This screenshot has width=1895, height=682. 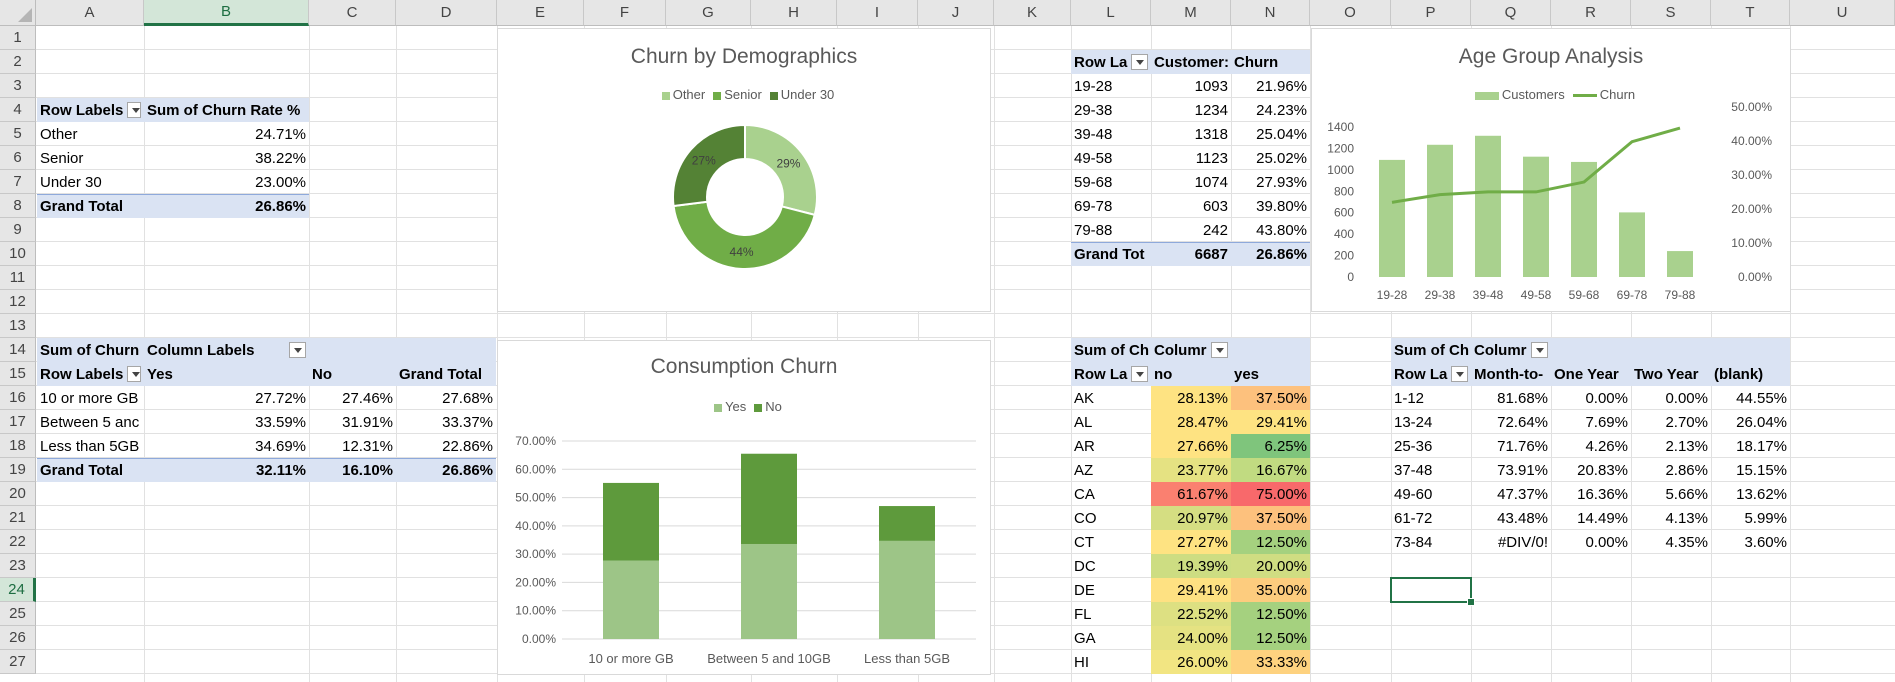 I want to click on pivot-state-no: 29.41%, so click(x=1191, y=590).